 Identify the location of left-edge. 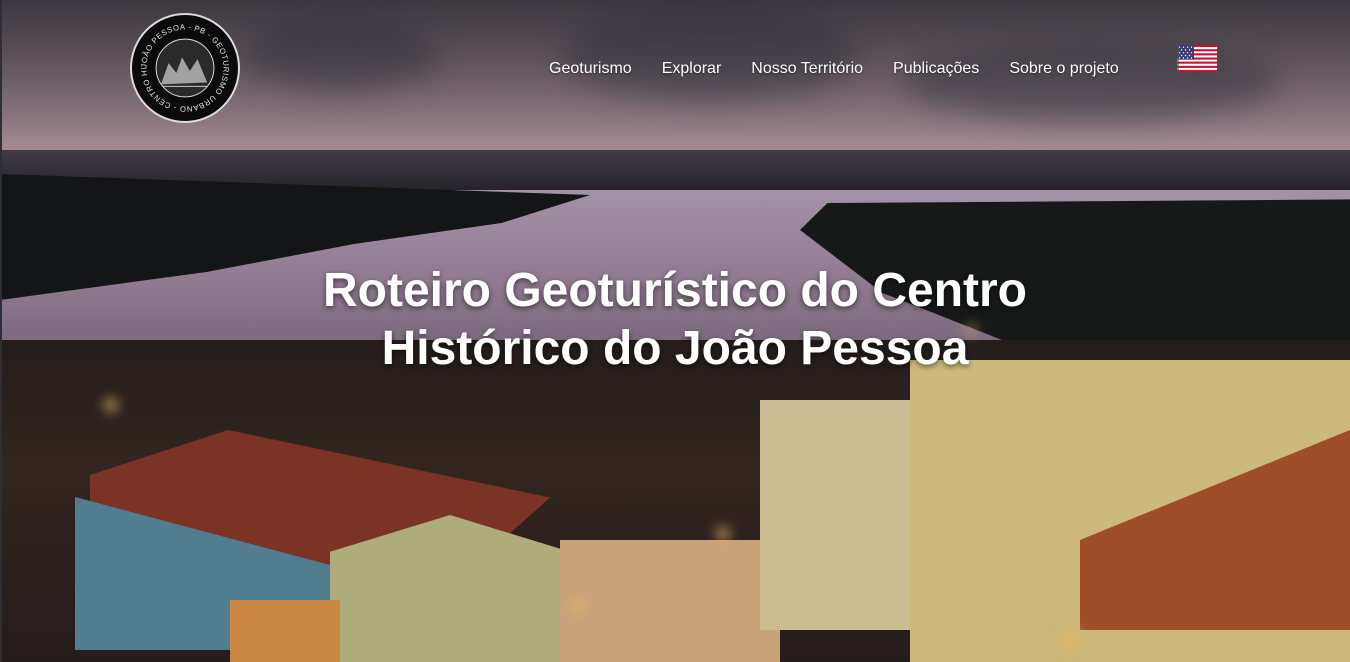
(1, 331).